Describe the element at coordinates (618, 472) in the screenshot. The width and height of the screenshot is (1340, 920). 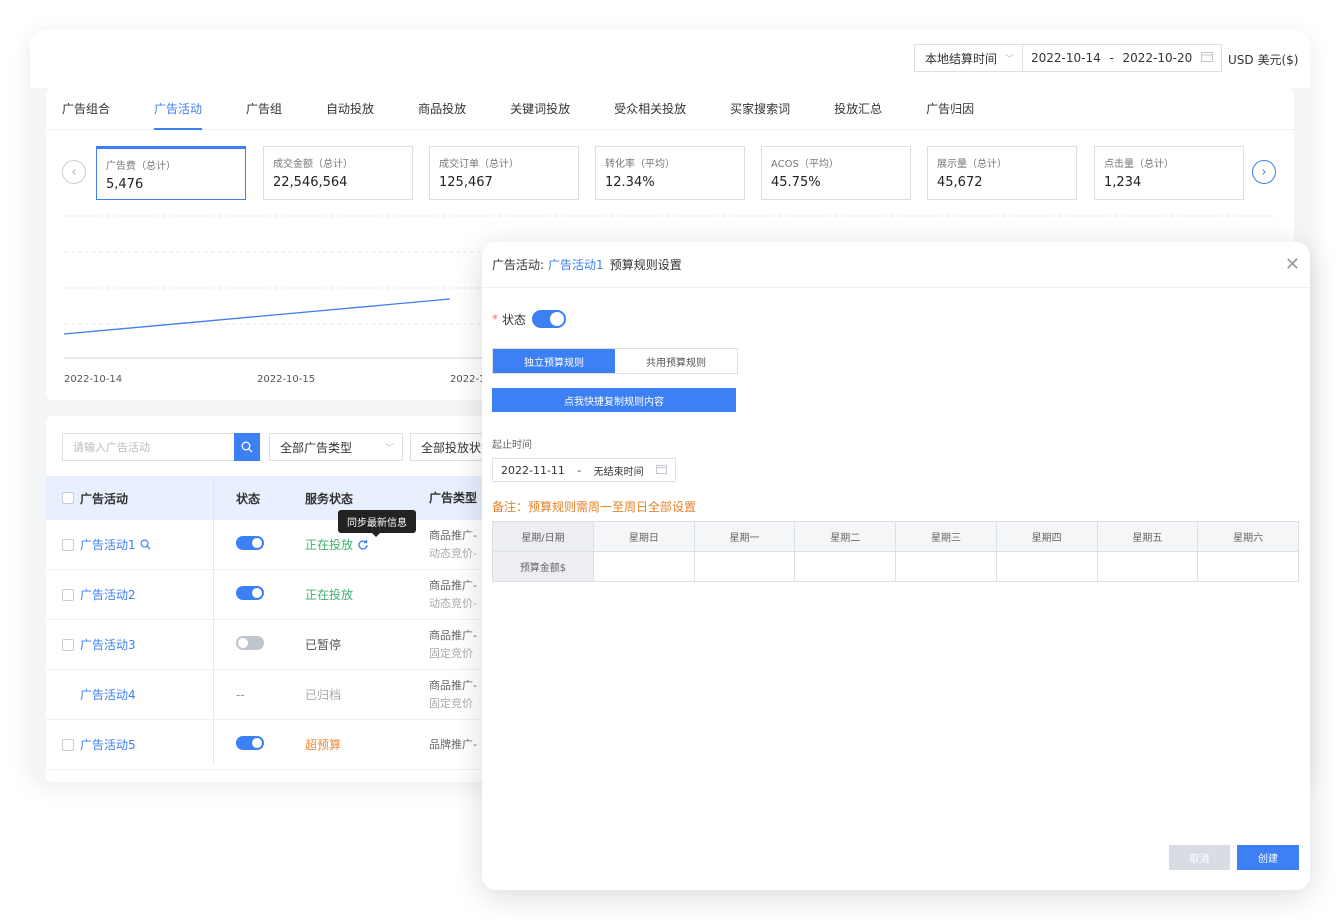
I see `rule-date-end: 无结束时间` at that location.